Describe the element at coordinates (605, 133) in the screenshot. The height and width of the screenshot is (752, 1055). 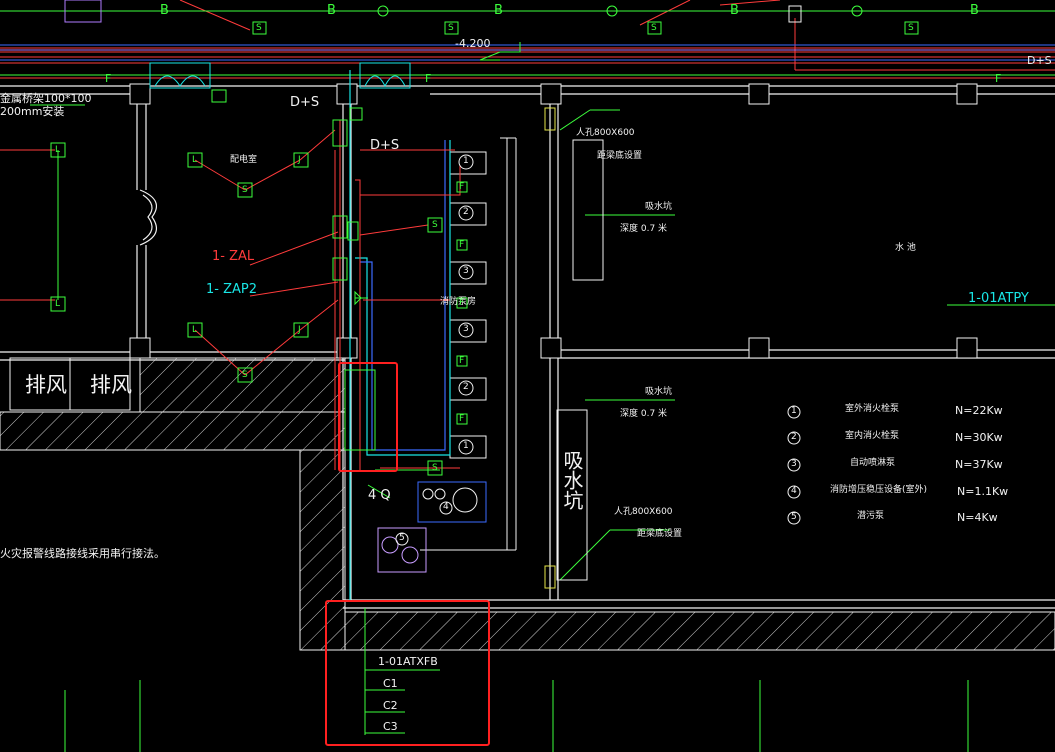
I see `manhole-1-label: 人孔800X600` at that location.